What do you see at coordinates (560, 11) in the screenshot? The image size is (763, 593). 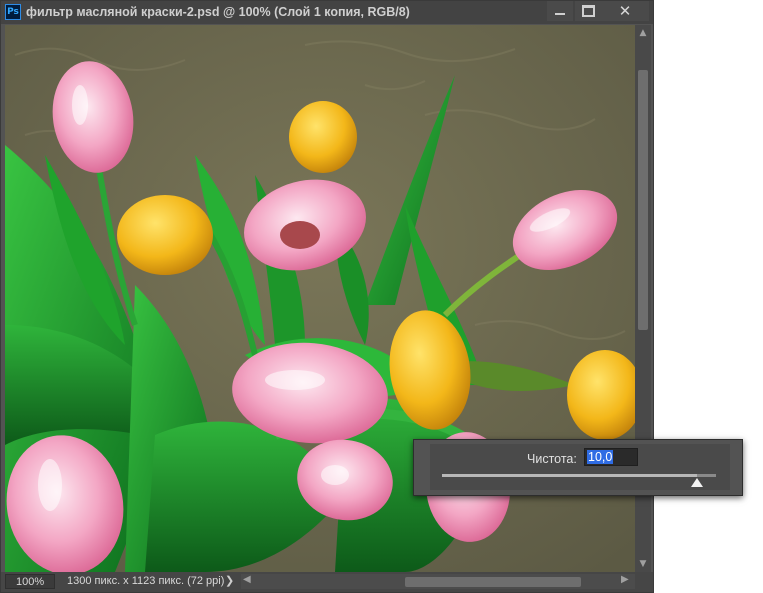 I see `minimize-button` at bounding box center [560, 11].